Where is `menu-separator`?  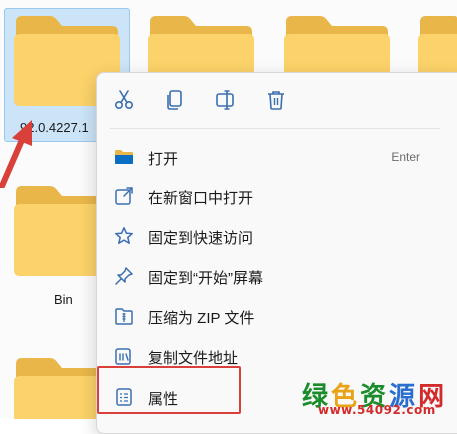 menu-separator is located at coordinates (275, 128).